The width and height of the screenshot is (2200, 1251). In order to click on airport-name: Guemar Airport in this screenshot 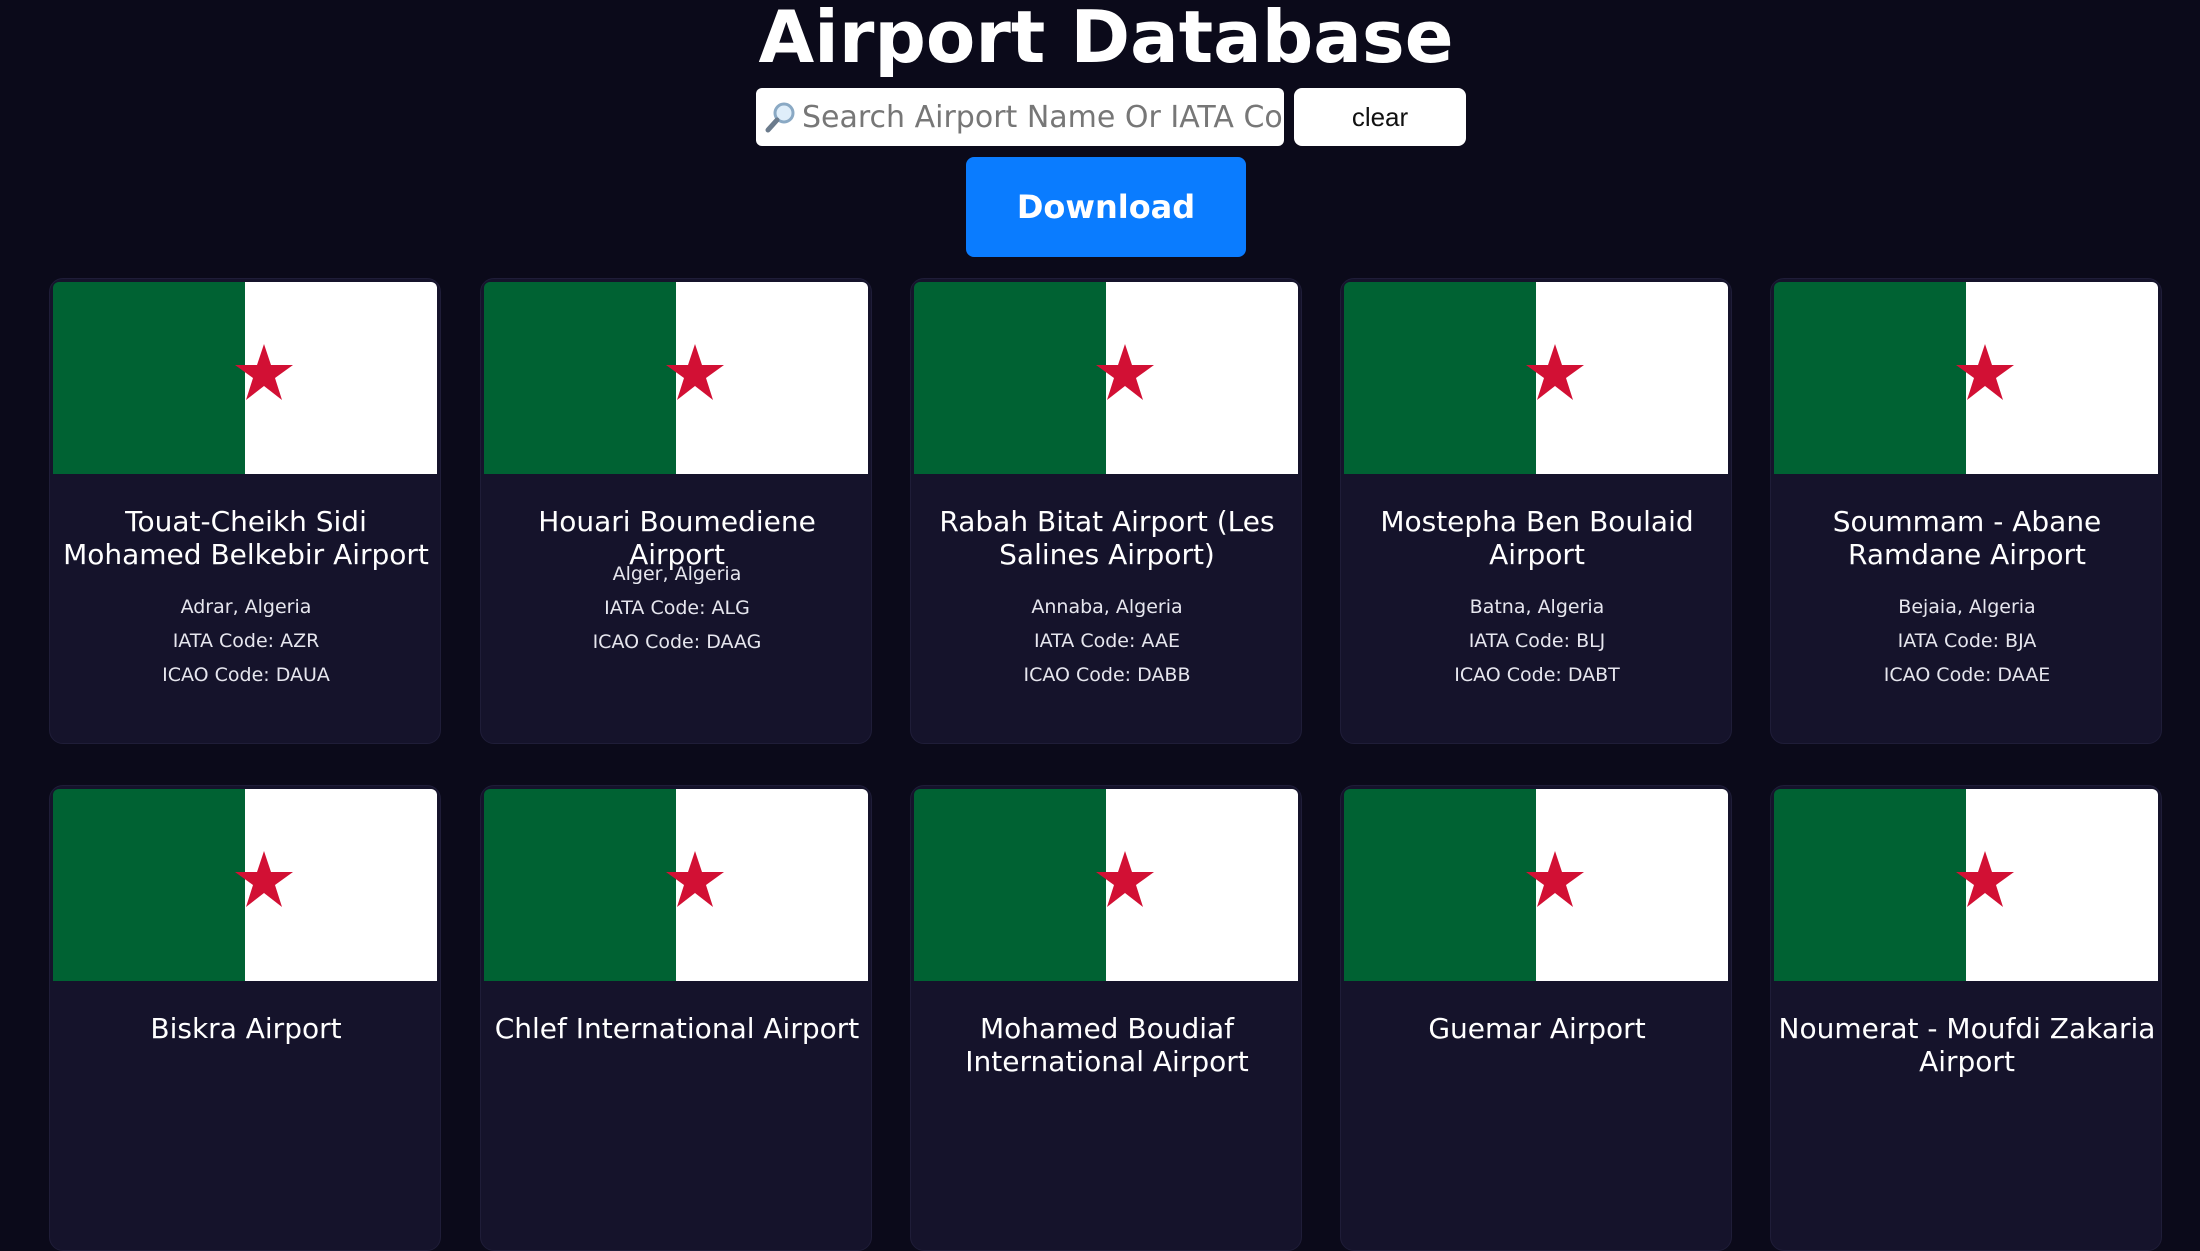, I will do `click(1537, 1028)`.